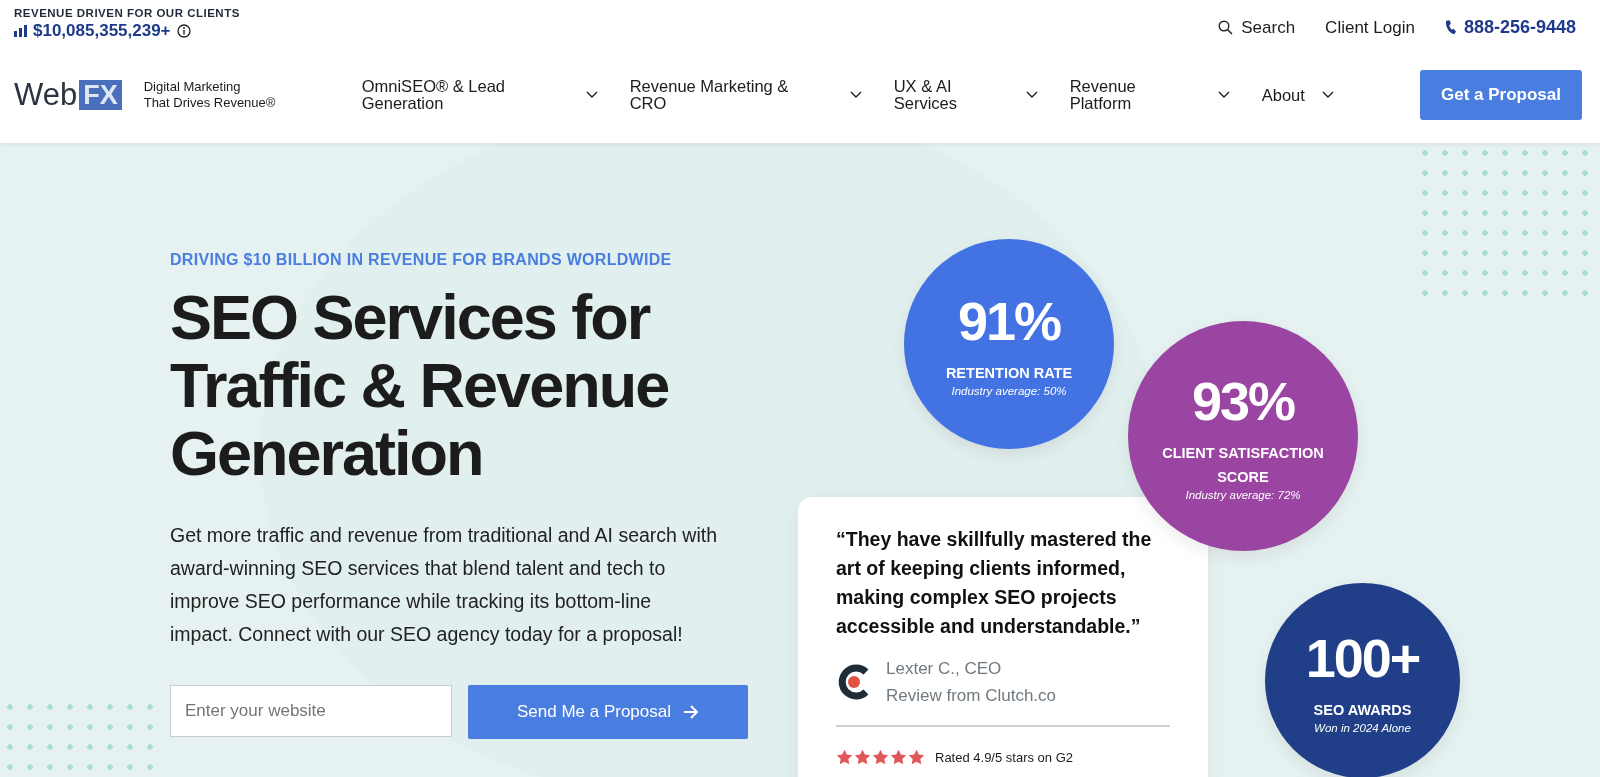 This screenshot has height=777, width=1600. Describe the element at coordinates (1243, 495) in the screenshot. I see `stat-note: Industry average: 72%` at that location.